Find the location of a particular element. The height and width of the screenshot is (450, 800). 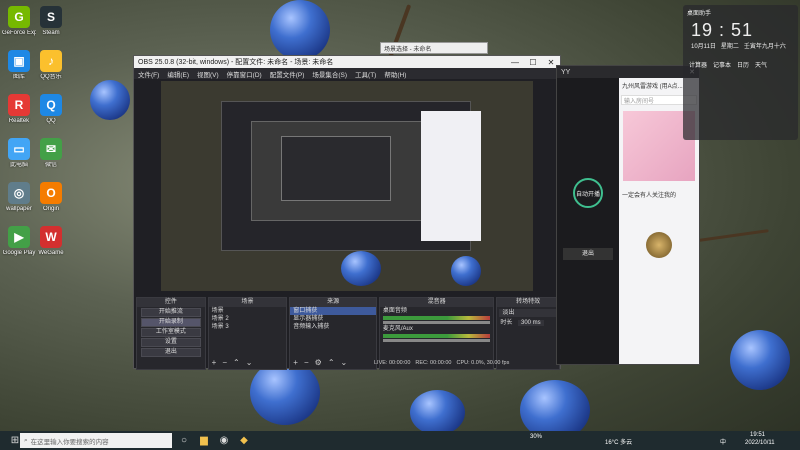

desktop-icon: W WeGame is located at coordinates (51, 241).